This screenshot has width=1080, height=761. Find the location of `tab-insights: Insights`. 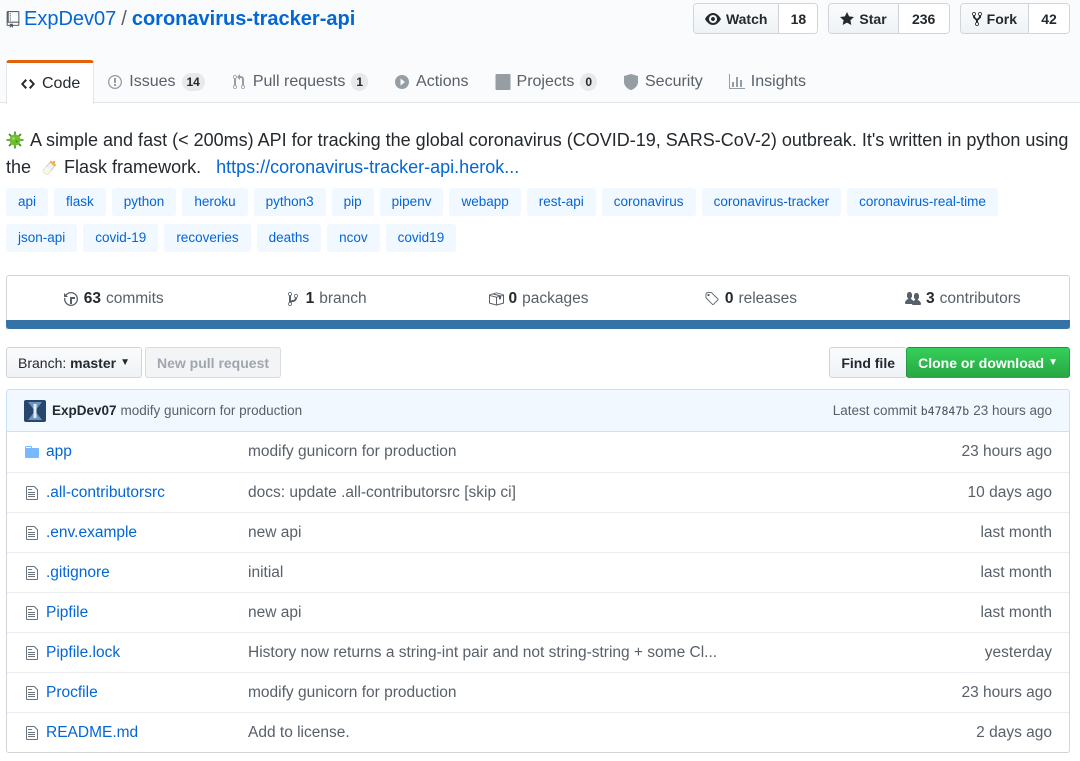

tab-insights: Insights is located at coordinates (767, 82).